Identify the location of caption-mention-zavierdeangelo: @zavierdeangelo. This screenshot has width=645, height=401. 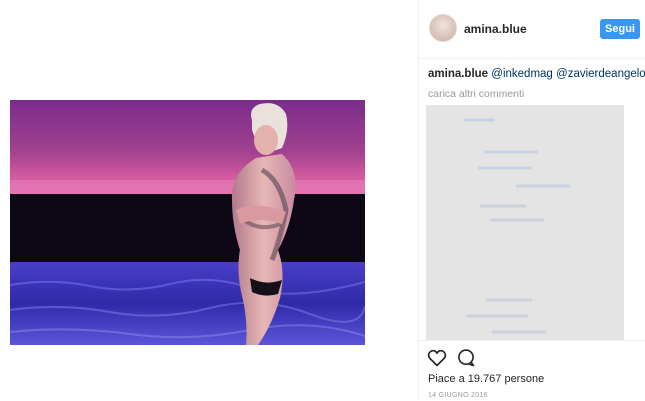
(600, 74).